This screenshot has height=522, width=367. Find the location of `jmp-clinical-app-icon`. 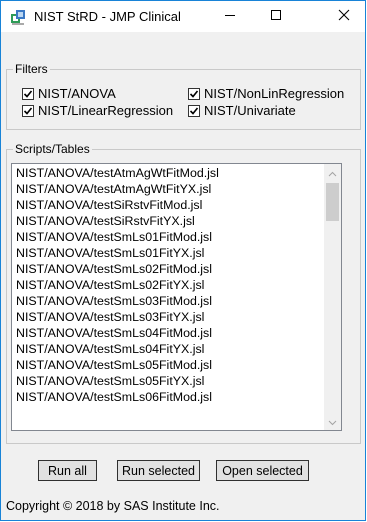

jmp-clinical-app-icon is located at coordinates (18, 17).